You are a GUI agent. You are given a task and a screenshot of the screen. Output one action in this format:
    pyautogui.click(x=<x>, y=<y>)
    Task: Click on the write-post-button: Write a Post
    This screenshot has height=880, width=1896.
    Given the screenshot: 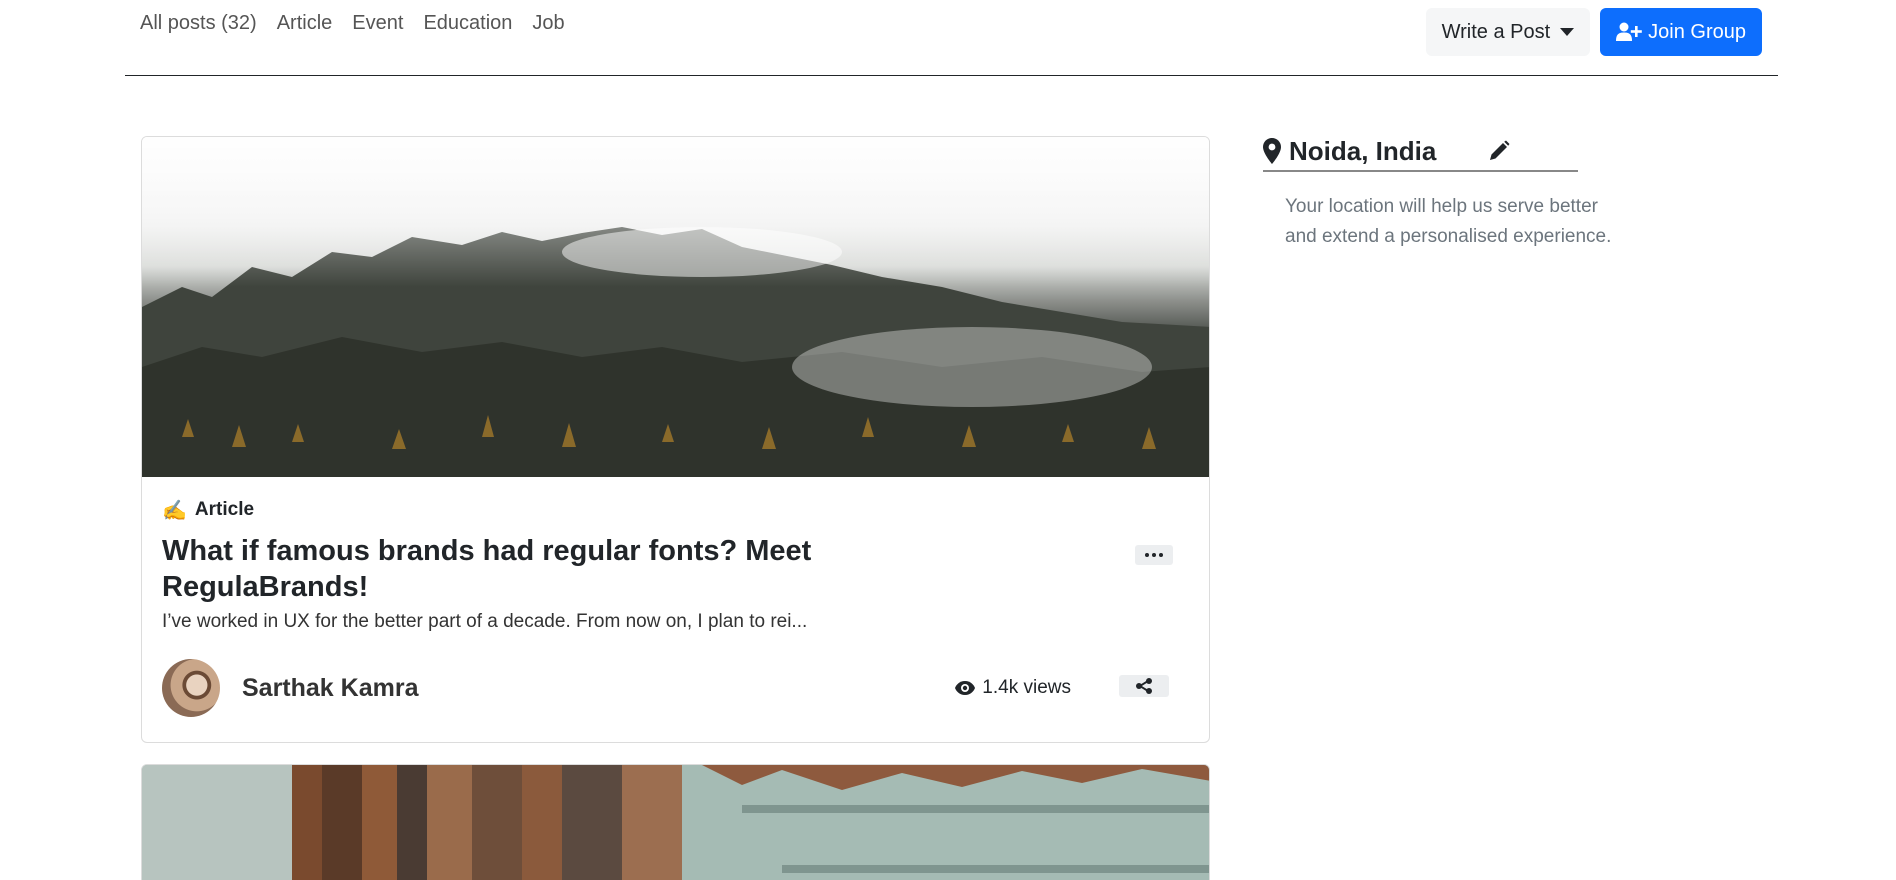 What is the action you would take?
    pyautogui.click(x=1508, y=32)
    